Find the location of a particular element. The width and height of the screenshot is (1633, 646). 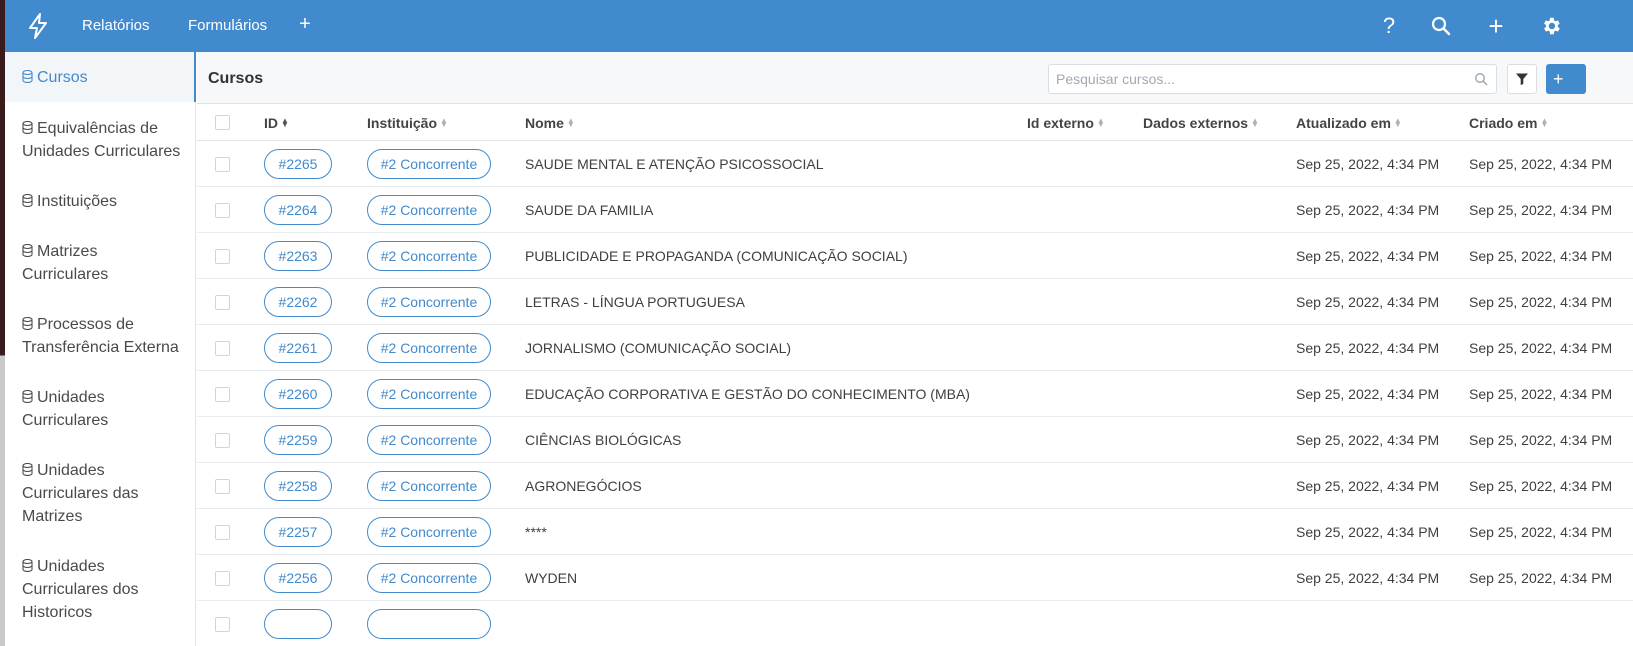

col-header-criado-em: Criado em ▲ ▼ is located at coordinates (1508, 123).